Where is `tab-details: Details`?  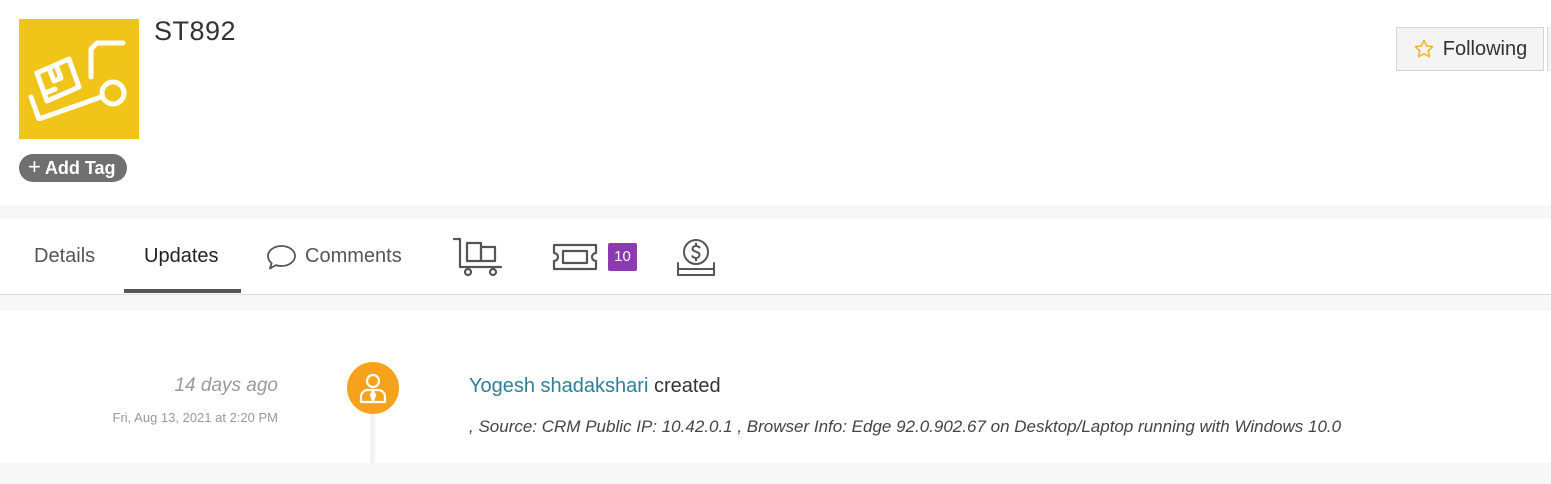
tab-details: Details is located at coordinates (64, 256).